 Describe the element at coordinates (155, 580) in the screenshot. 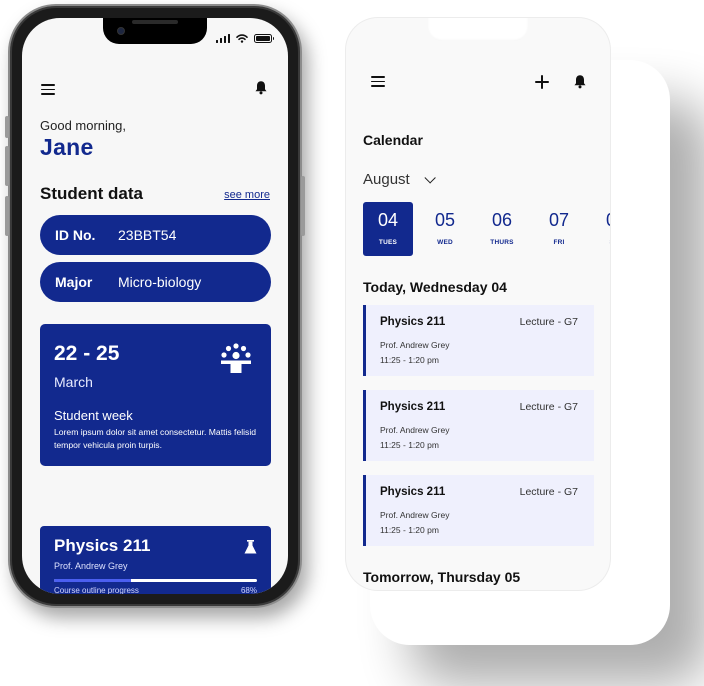

I see `course-progress-bar` at that location.